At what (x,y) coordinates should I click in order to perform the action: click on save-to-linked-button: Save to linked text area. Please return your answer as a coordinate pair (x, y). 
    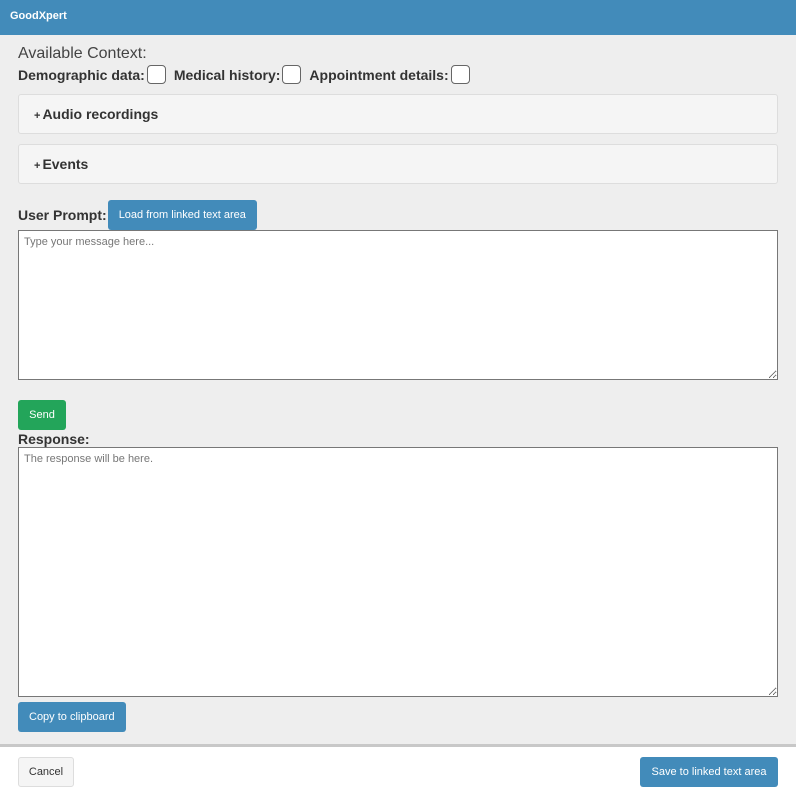
    Looking at the image, I should click on (709, 772).